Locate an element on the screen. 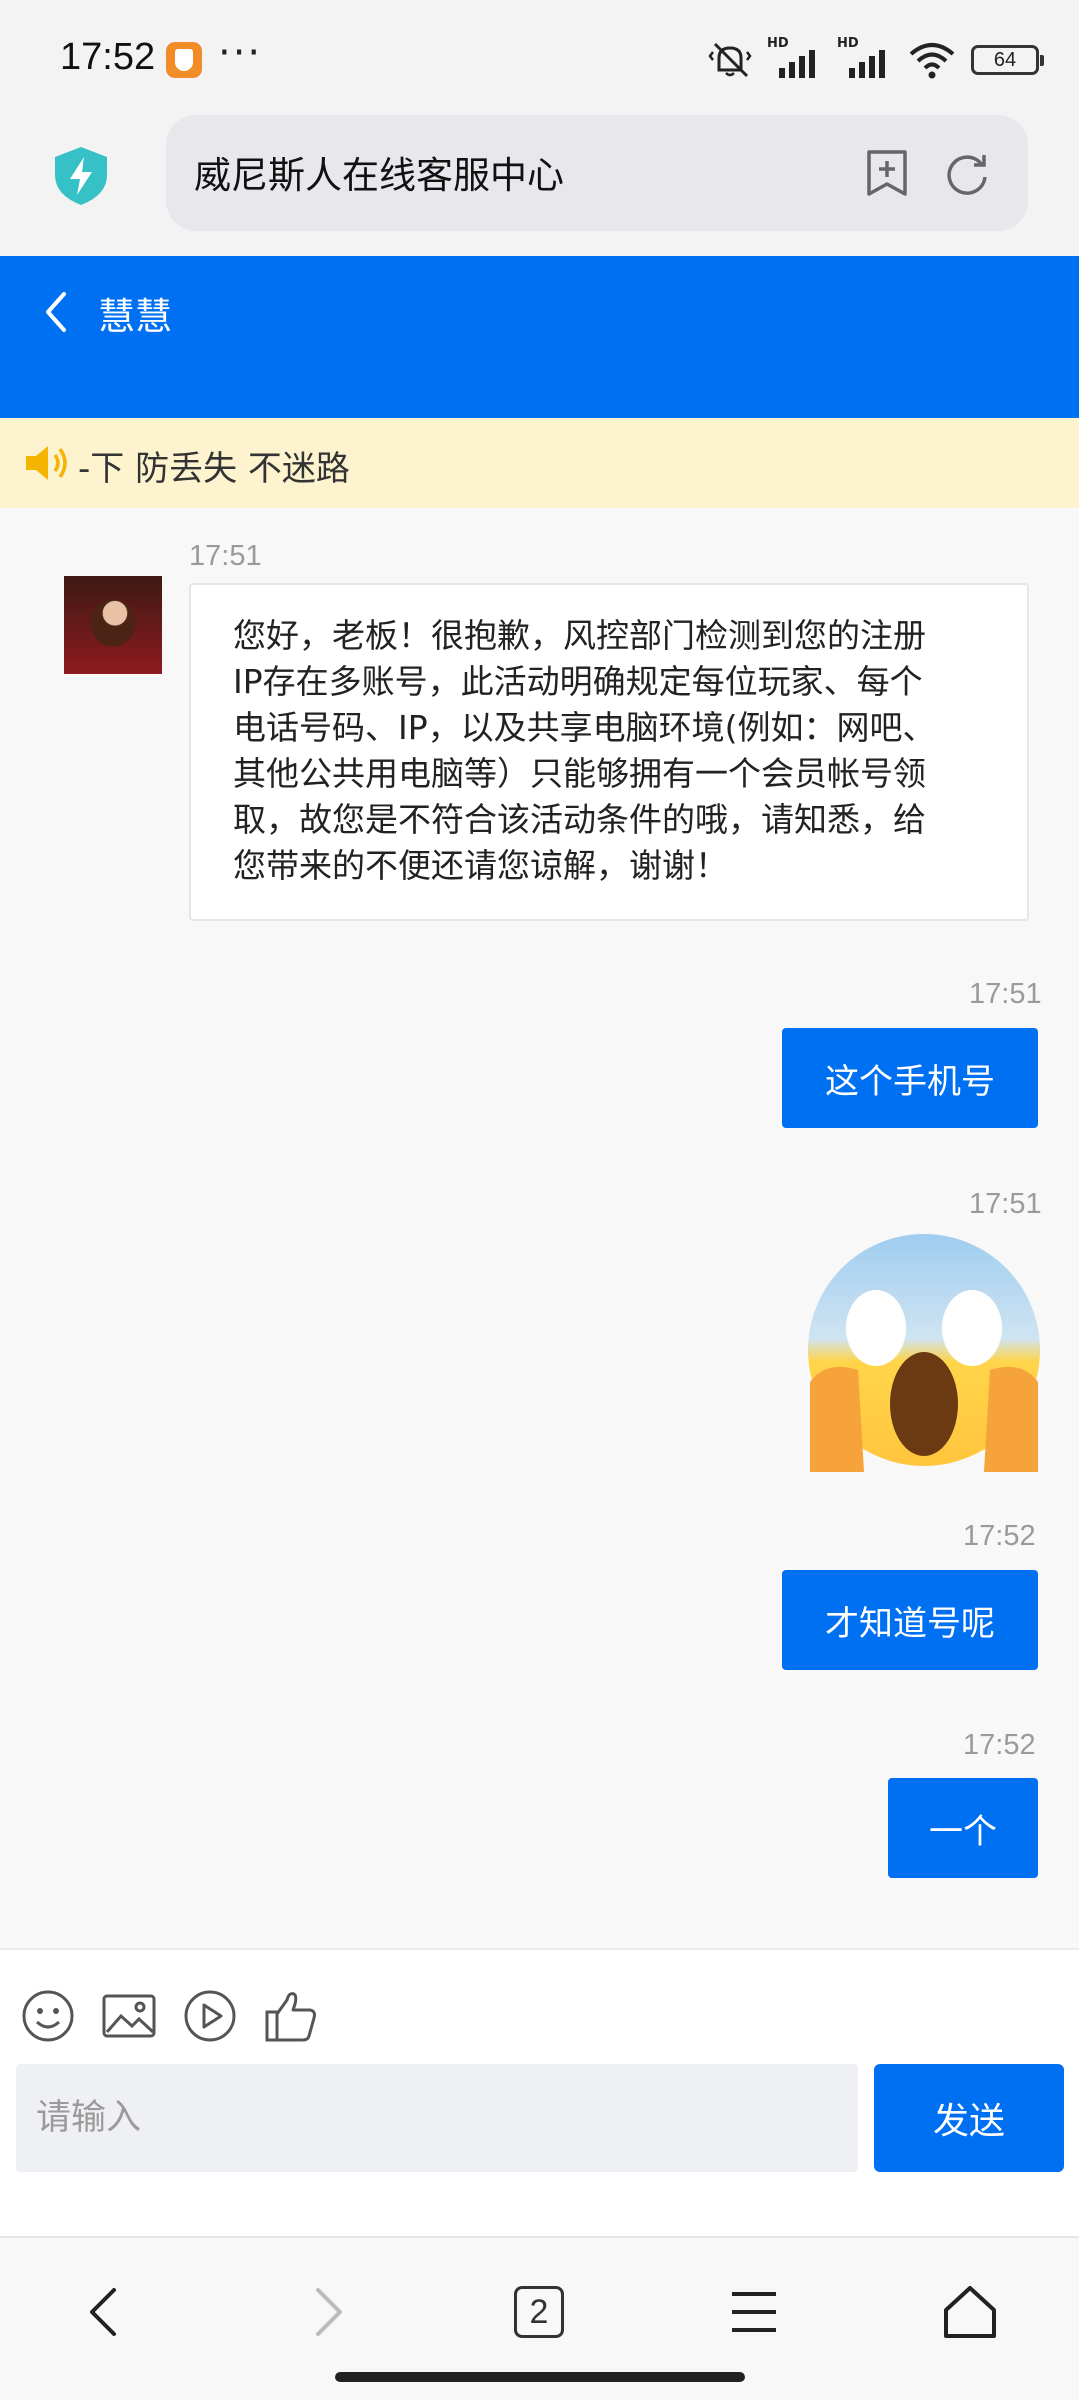  status-time: 17:52 is located at coordinates (108, 57).